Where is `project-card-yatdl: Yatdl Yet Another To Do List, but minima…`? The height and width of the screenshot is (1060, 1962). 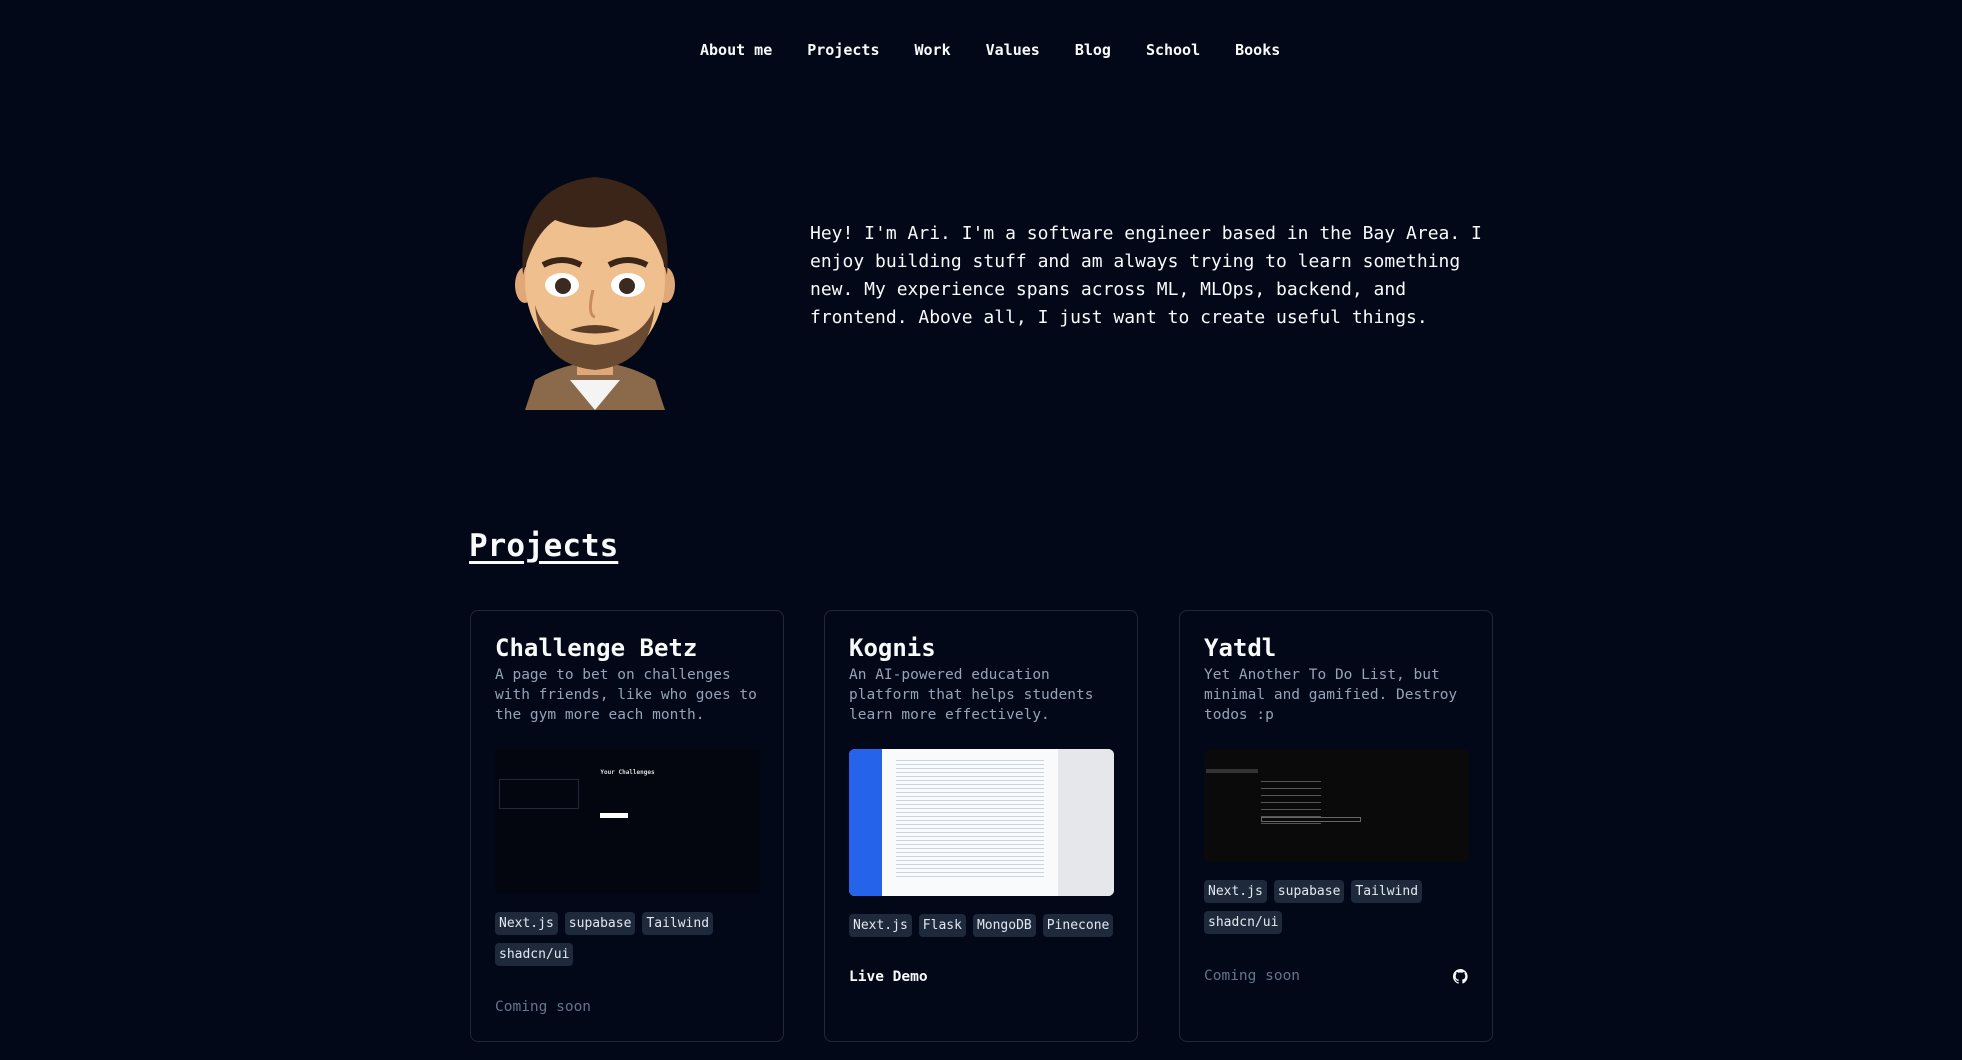
project-card-yatdl: Yatdl Yet Another To Do List, but minima… is located at coordinates (1336, 826).